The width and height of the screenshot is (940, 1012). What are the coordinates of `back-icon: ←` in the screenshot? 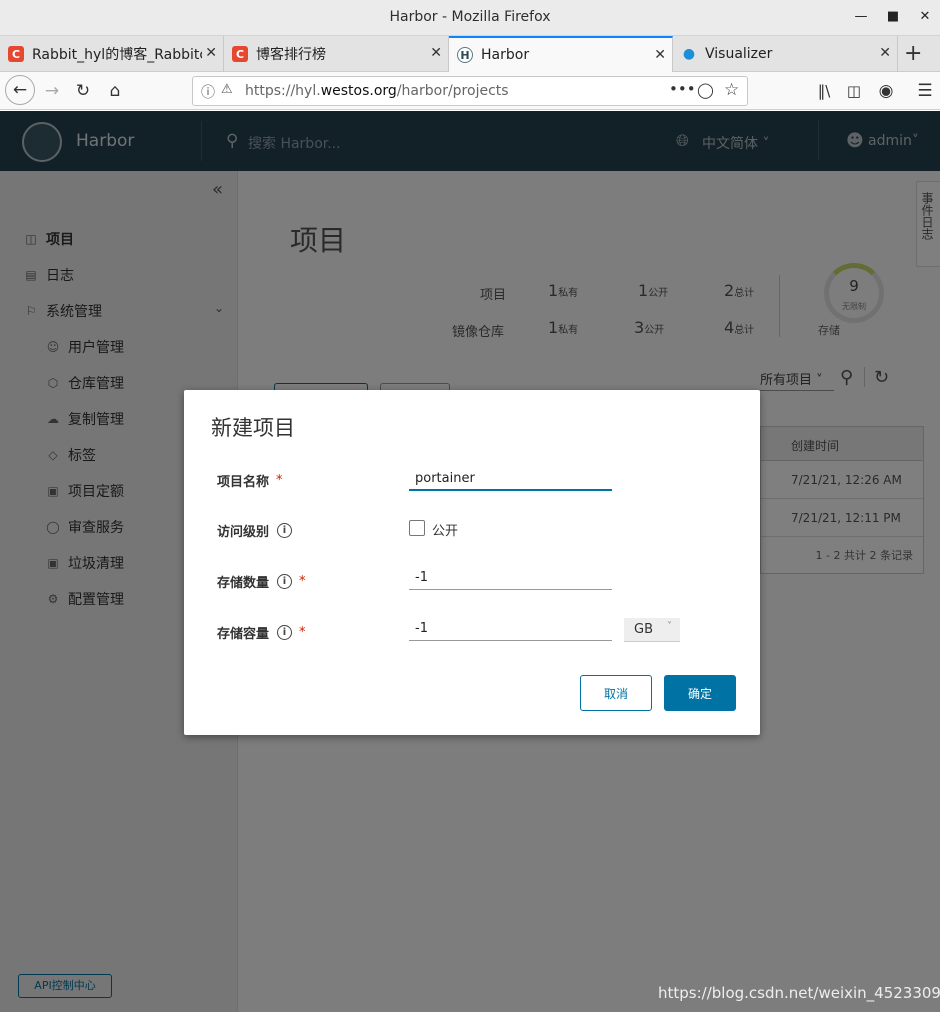 It's located at (20, 90).